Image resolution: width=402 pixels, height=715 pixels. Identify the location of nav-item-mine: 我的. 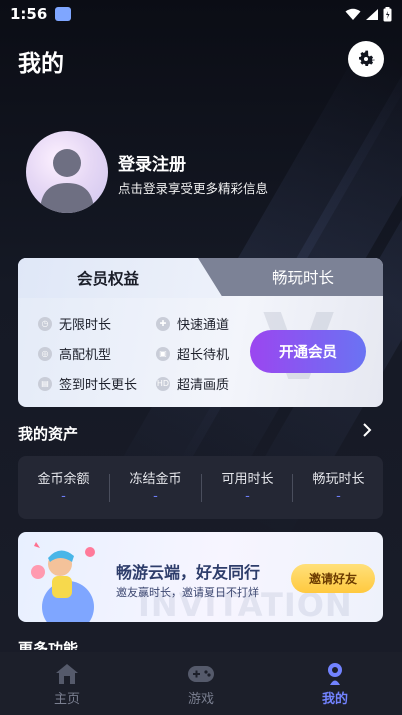
(335, 683).